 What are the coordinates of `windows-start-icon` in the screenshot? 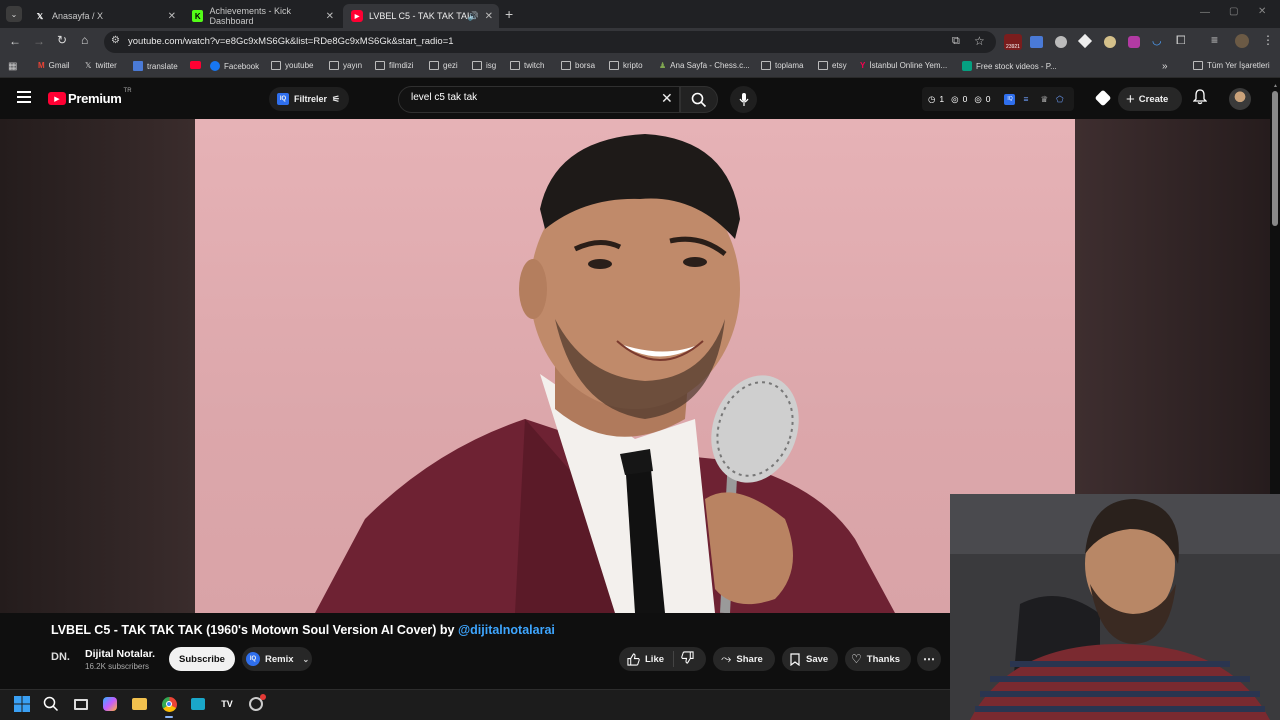 It's located at (22, 704).